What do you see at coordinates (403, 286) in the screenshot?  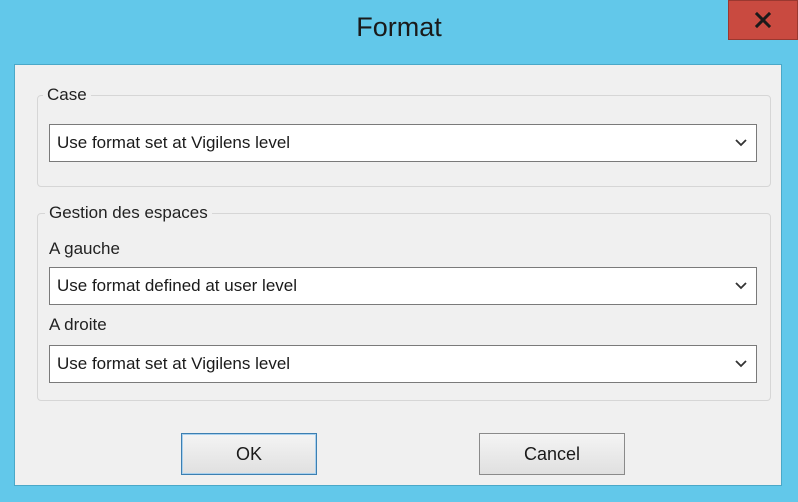 I see `left-spacing-dropdown: Use format defined at user level` at bounding box center [403, 286].